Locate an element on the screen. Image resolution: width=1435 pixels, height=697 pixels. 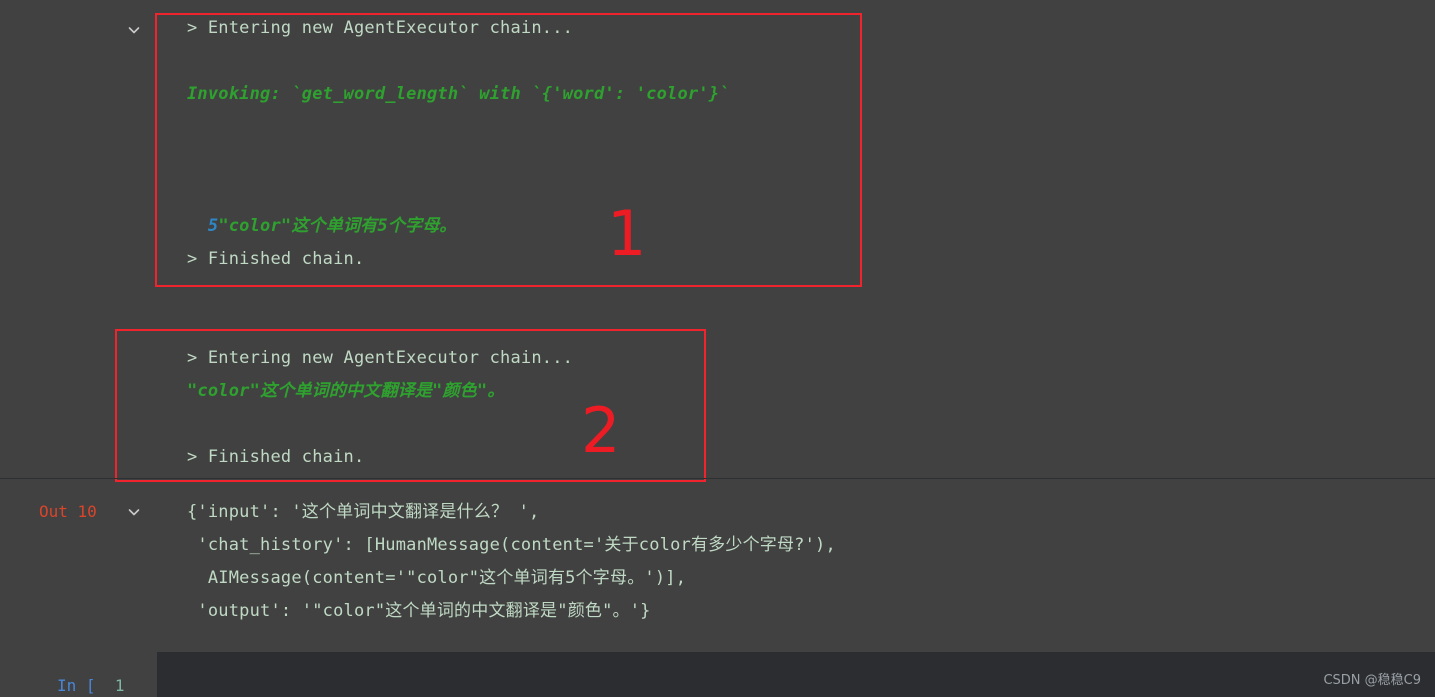
chevron-down-icon-cell-one is located at coordinates (134, 30).